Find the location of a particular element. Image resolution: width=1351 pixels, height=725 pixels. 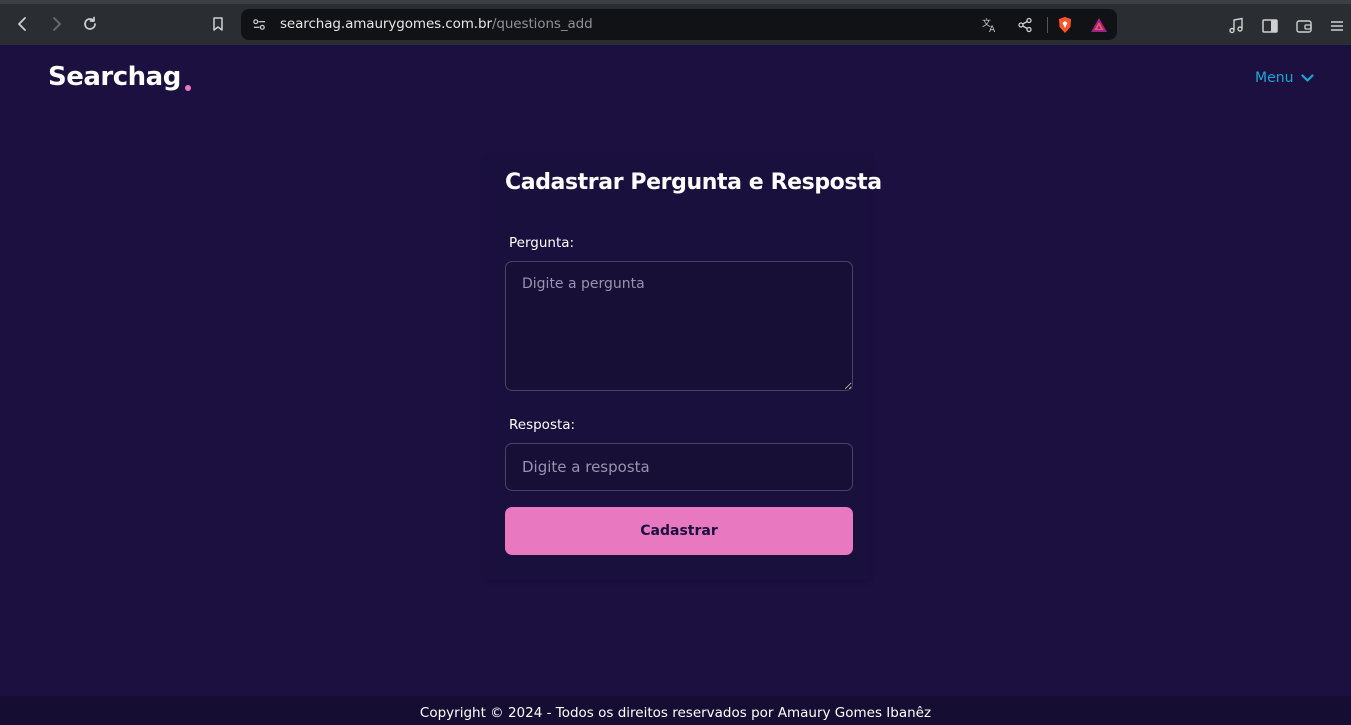

reload-icon is located at coordinates (90, 23).